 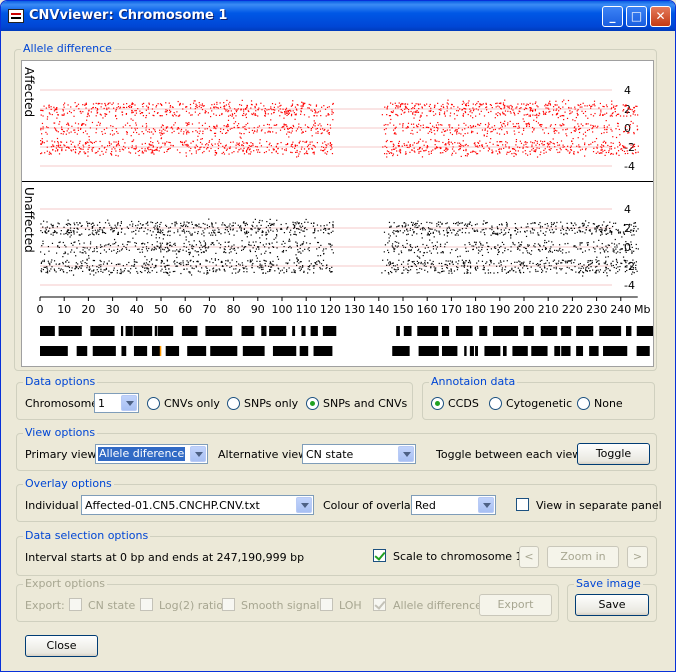 I want to click on radio-ccds, so click(x=437, y=403).